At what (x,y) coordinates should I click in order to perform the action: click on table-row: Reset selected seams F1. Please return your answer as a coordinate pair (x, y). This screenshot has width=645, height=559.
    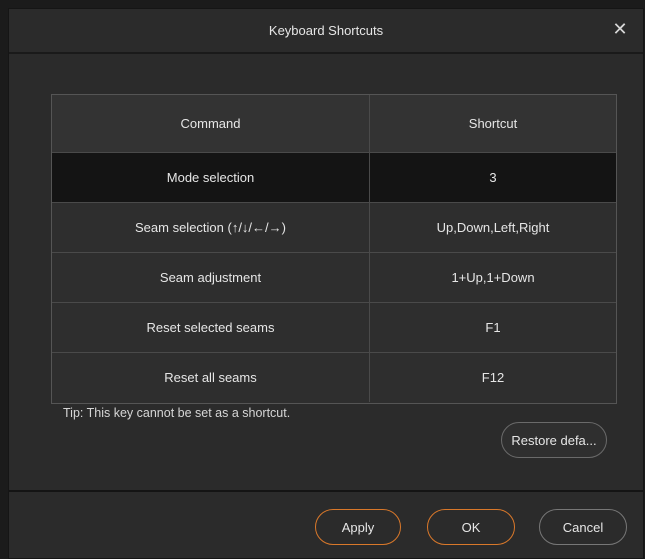
    Looking at the image, I should click on (334, 328).